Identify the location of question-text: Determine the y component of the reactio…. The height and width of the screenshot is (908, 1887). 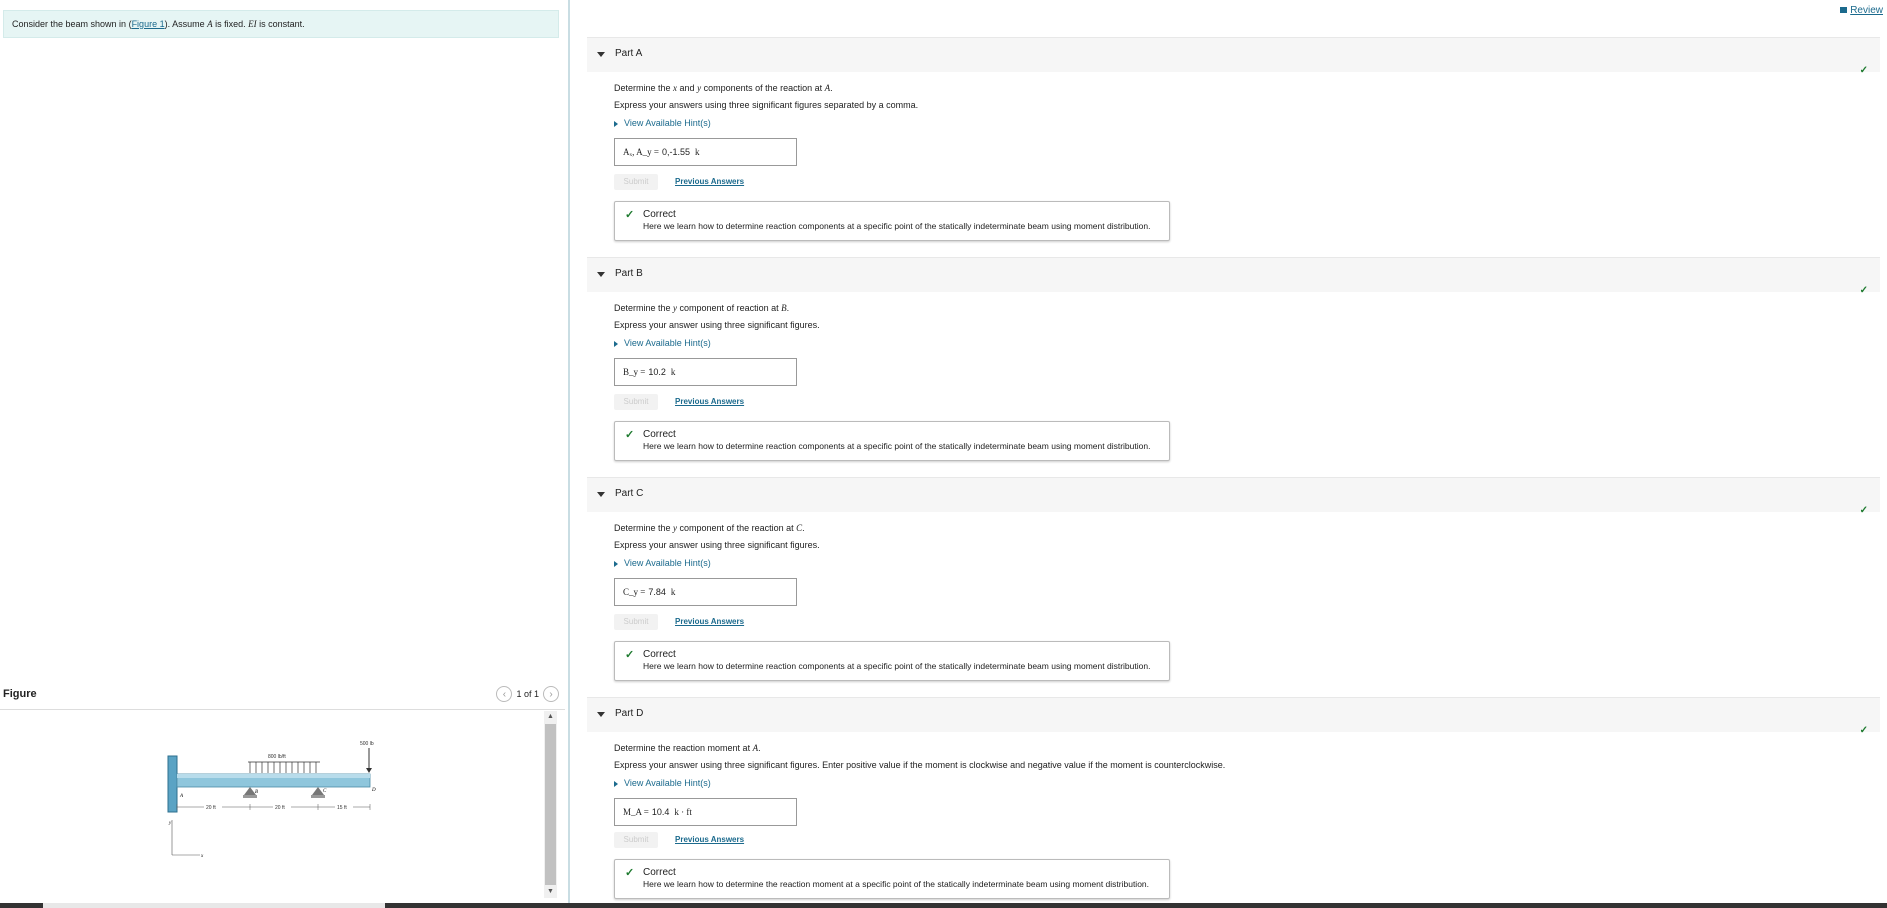
(709, 528).